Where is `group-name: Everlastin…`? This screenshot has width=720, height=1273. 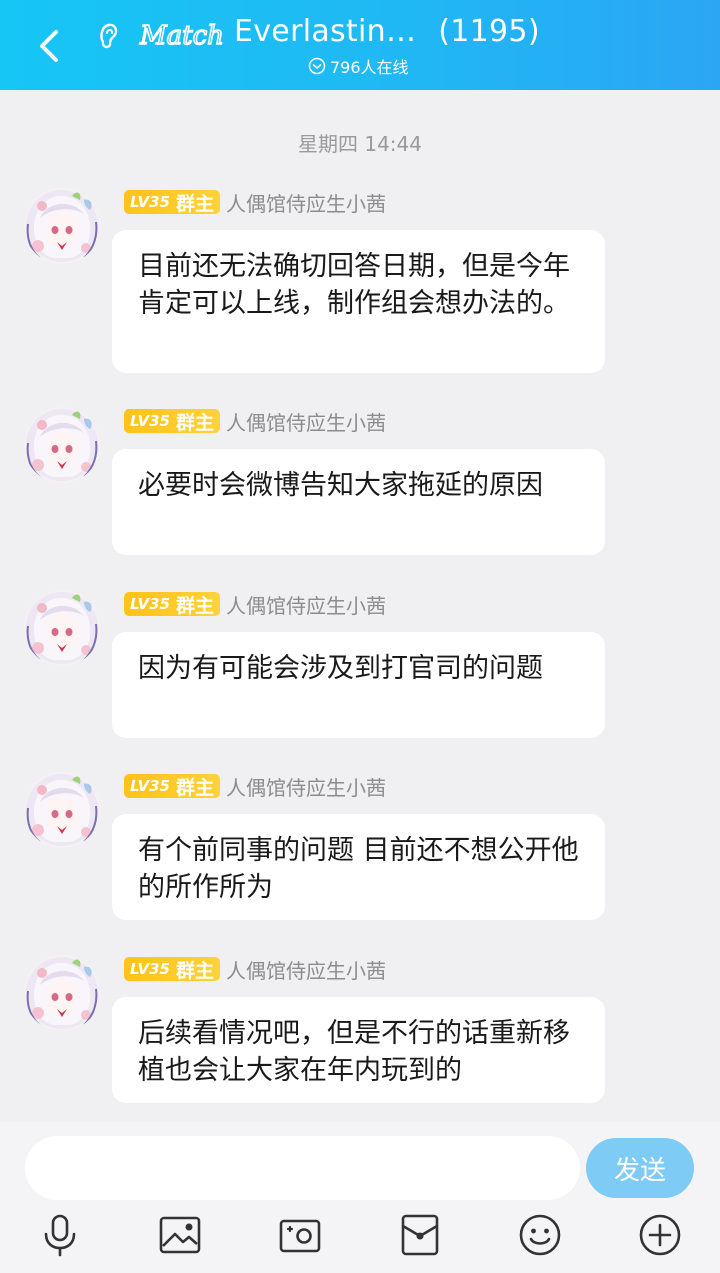
group-name: Everlastin… is located at coordinates (325, 31).